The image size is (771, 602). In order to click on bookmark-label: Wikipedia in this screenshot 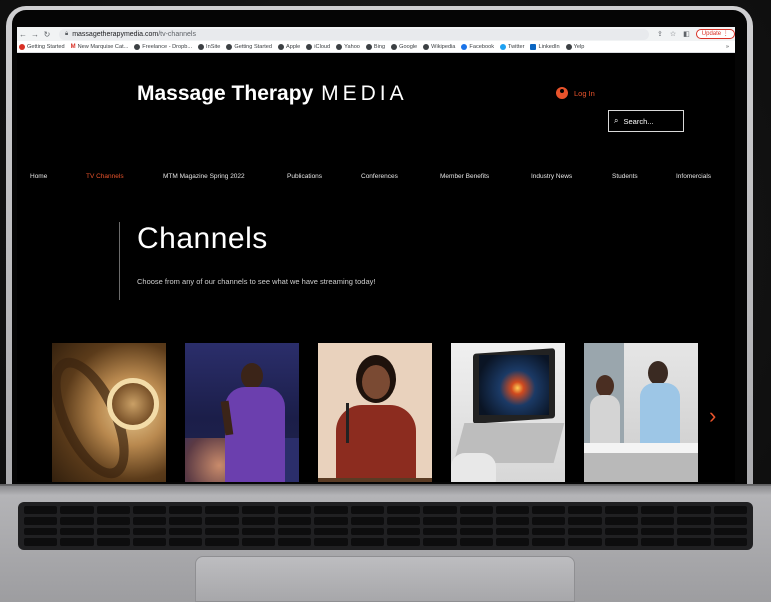, I will do `click(443, 46)`.